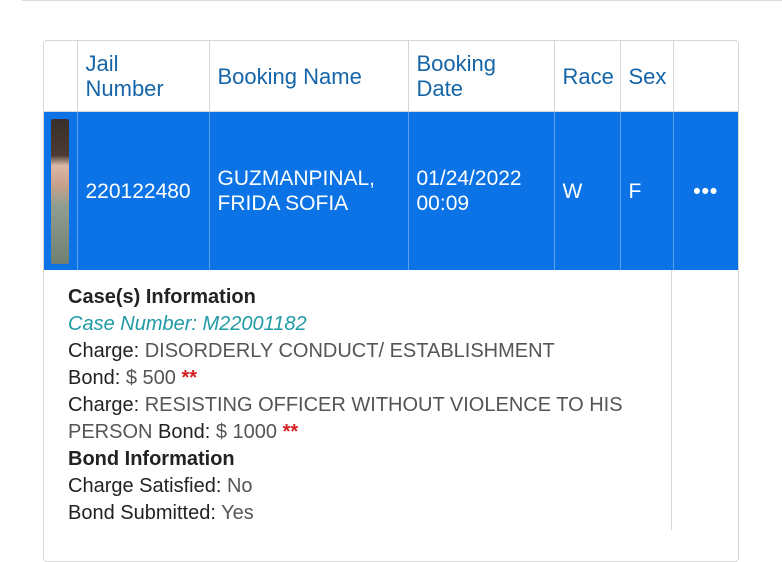 The image size is (782, 562). I want to click on booking-name-header: Booking Name, so click(309, 76).